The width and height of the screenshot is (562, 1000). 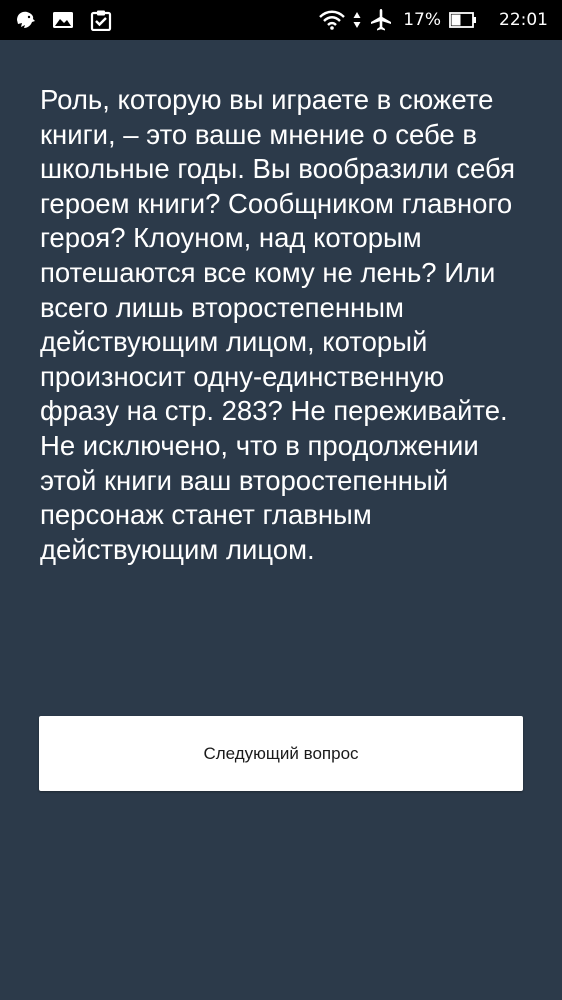 I want to click on data-arrows-icon, so click(x=357, y=20).